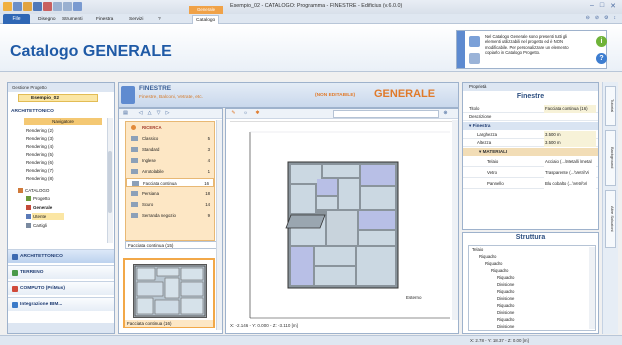  Describe the element at coordinates (530, 135) in the screenshot. I see `property-row: Larghezza 3.500 m` at that location.